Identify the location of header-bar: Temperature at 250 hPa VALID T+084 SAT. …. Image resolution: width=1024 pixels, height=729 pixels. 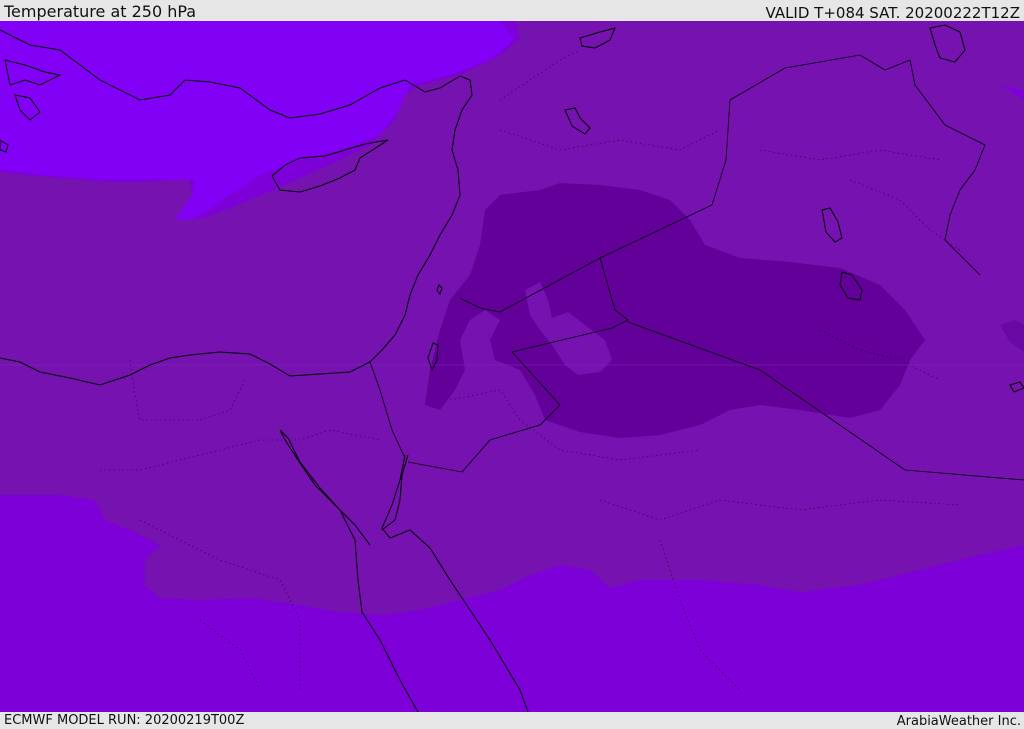
(512, 10).